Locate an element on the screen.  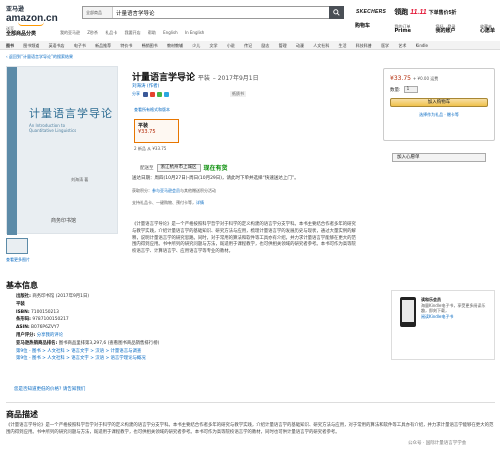
location-select: 浙江杭州市上城区 is located at coordinates (178, 167).